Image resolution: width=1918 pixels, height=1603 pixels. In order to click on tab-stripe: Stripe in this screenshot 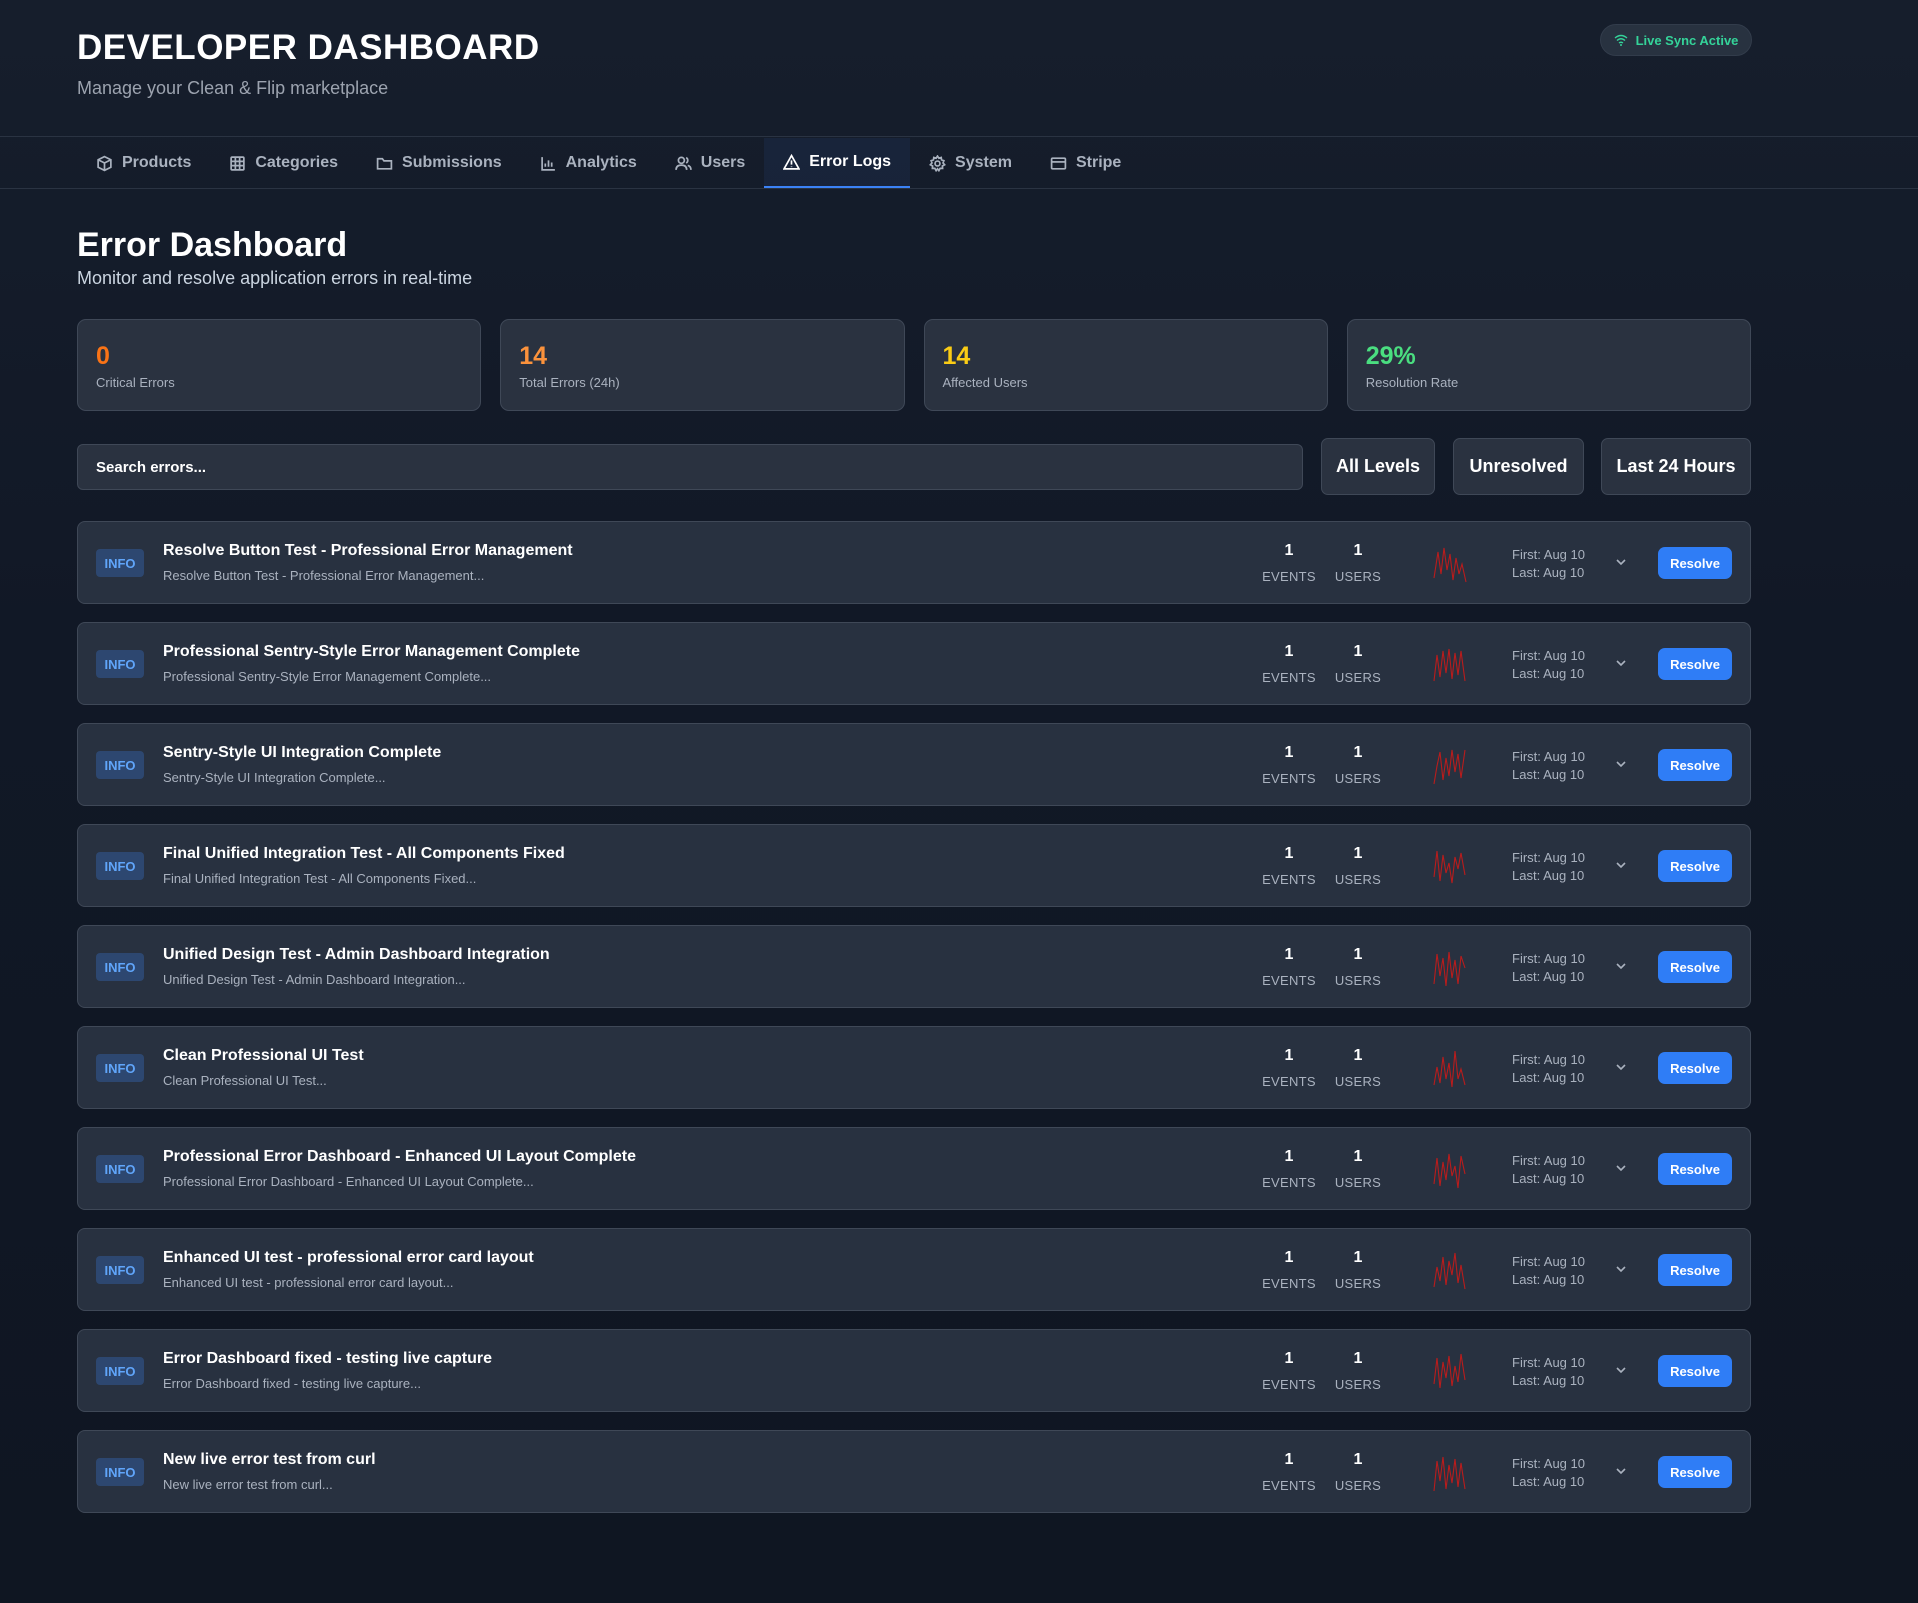, I will do `click(1085, 163)`.